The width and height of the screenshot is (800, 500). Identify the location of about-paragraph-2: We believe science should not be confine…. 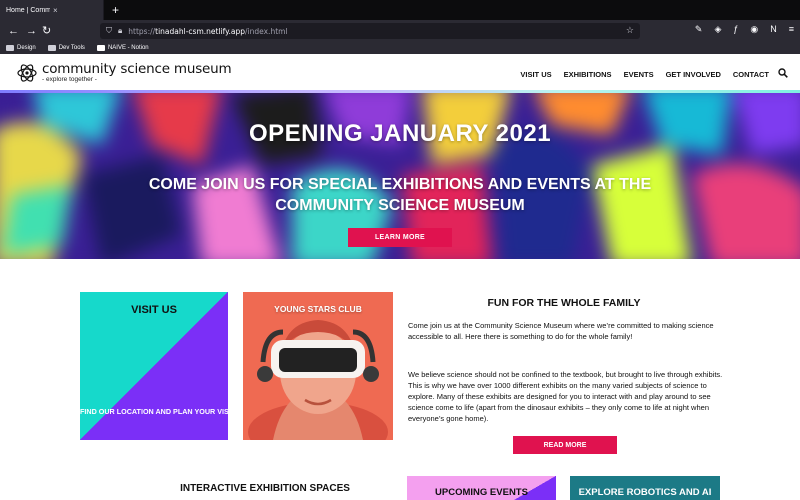
(565, 396).